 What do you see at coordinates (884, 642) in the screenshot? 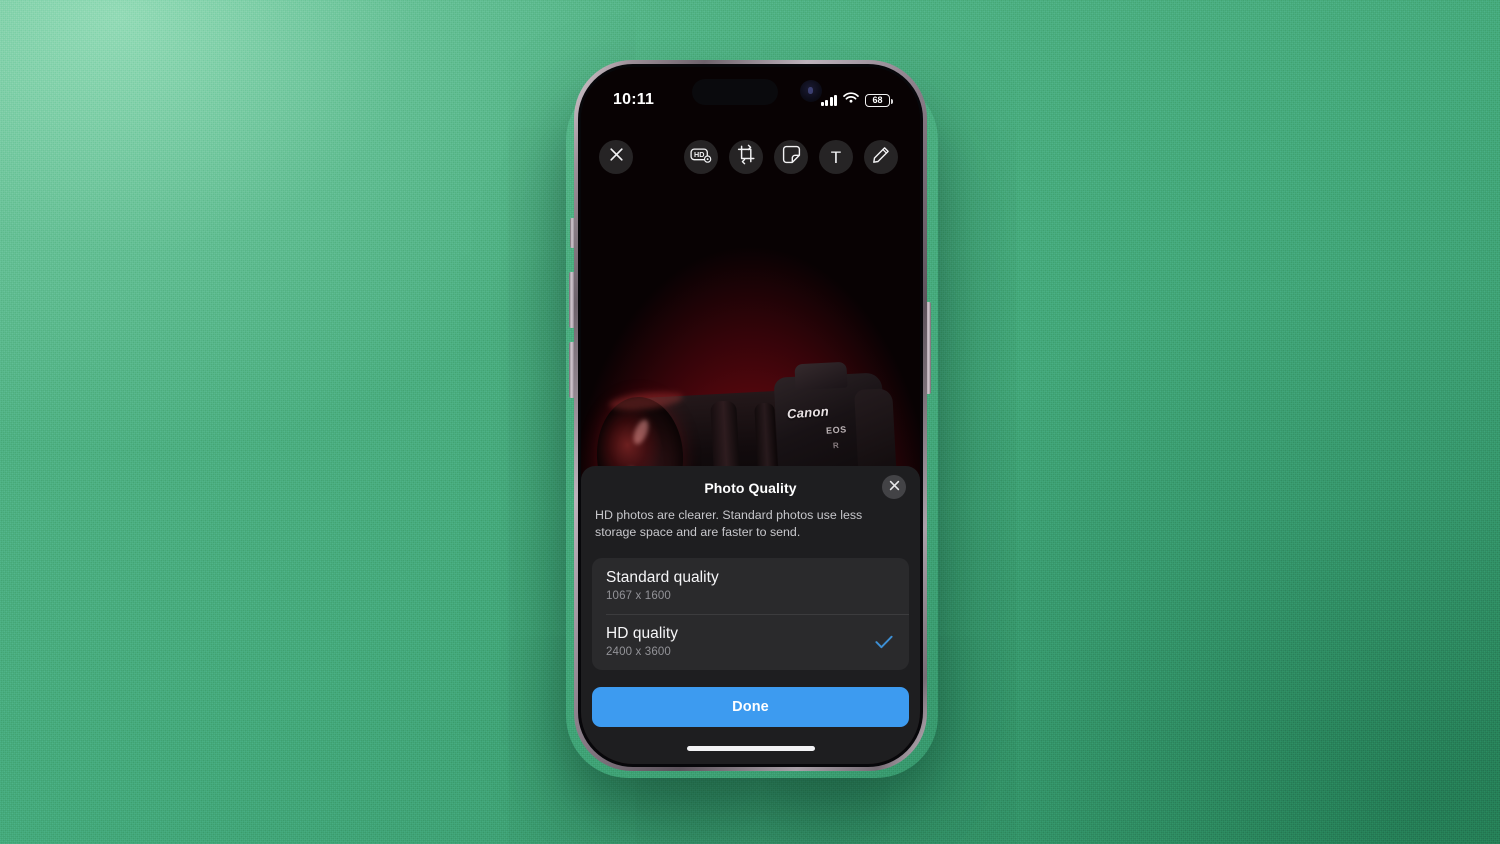
I see `checkmark-icon` at bounding box center [884, 642].